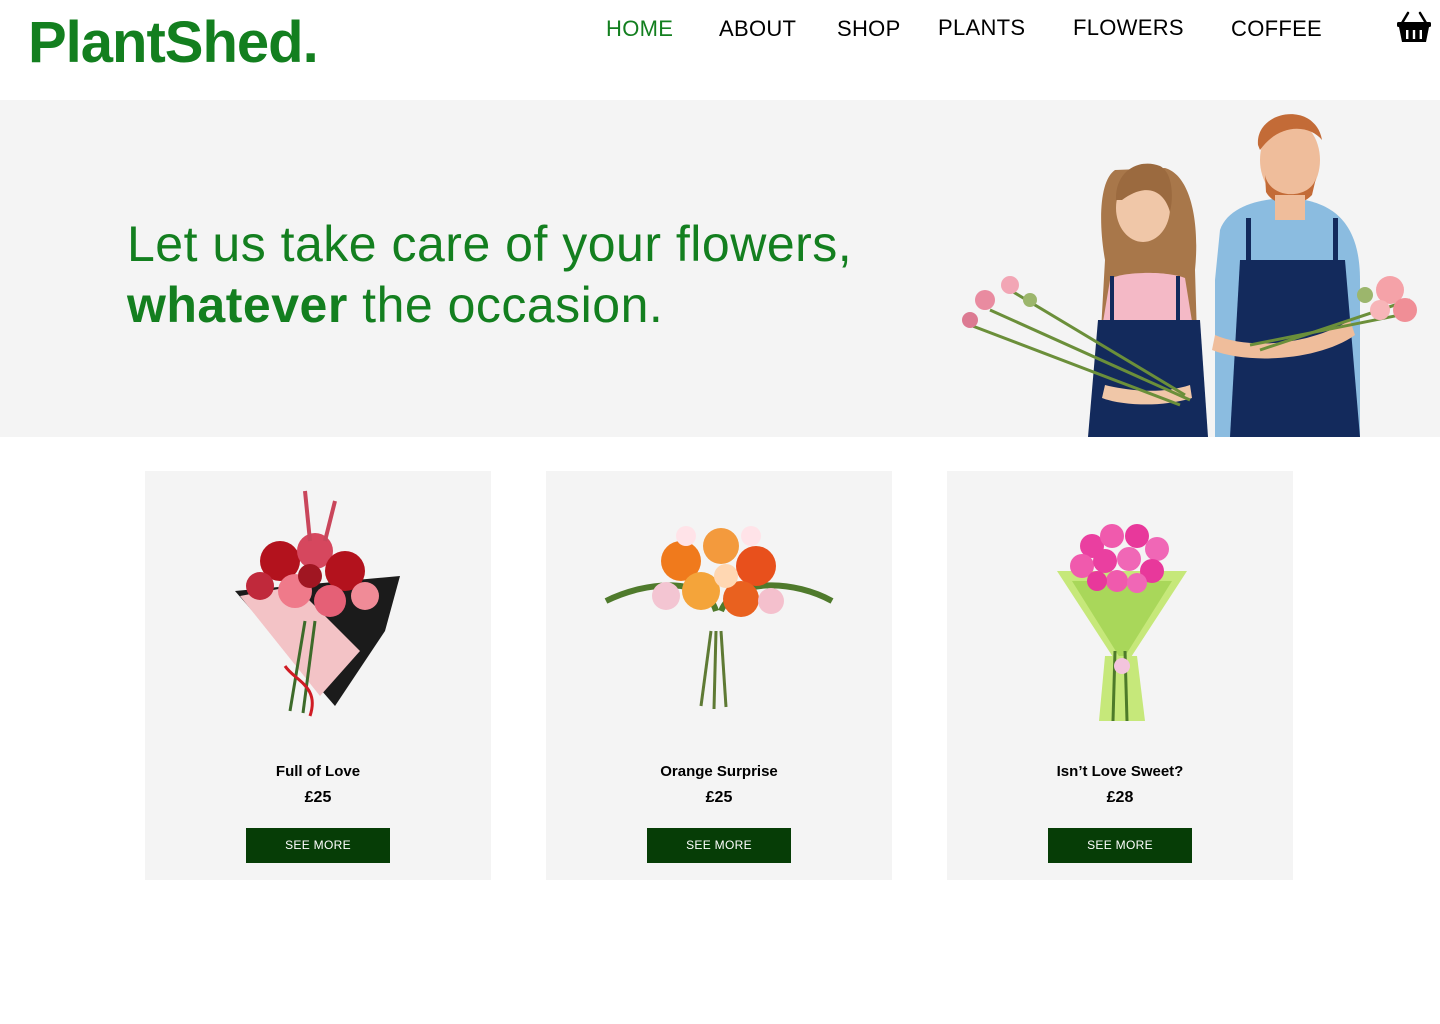 The width and height of the screenshot is (1440, 1024). What do you see at coordinates (1414, 27) in the screenshot?
I see `basket-icon` at bounding box center [1414, 27].